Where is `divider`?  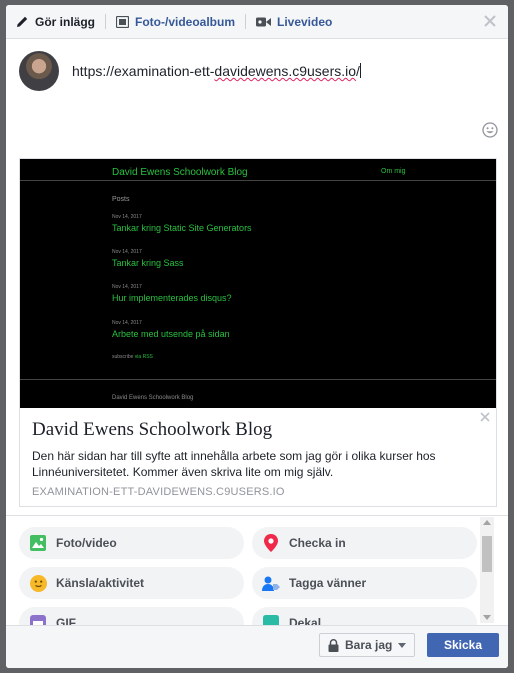 divider is located at coordinates (257, 515).